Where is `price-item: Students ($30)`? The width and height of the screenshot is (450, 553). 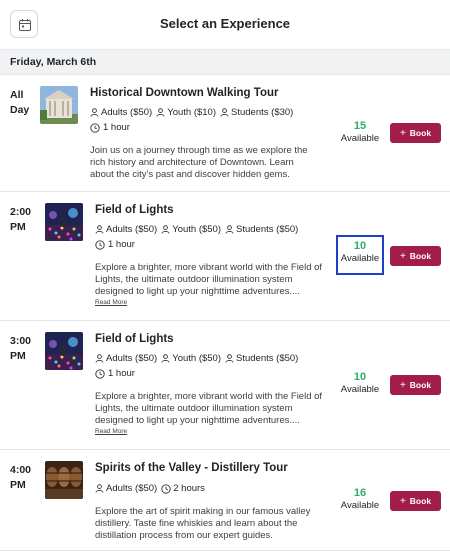 price-item: Students ($30) is located at coordinates (256, 112).